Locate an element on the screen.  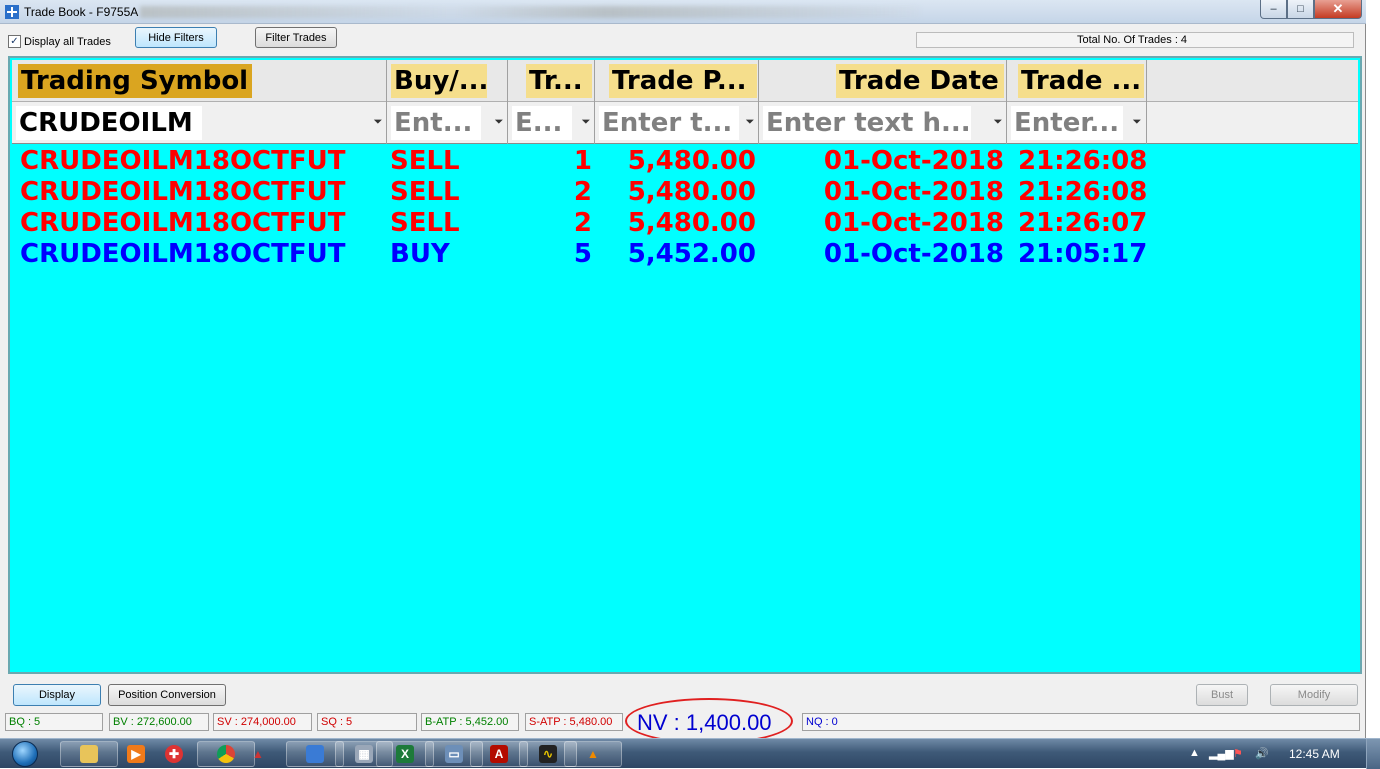
display-all-trades-label: Display all Trades is located at coordinates (67, 41).